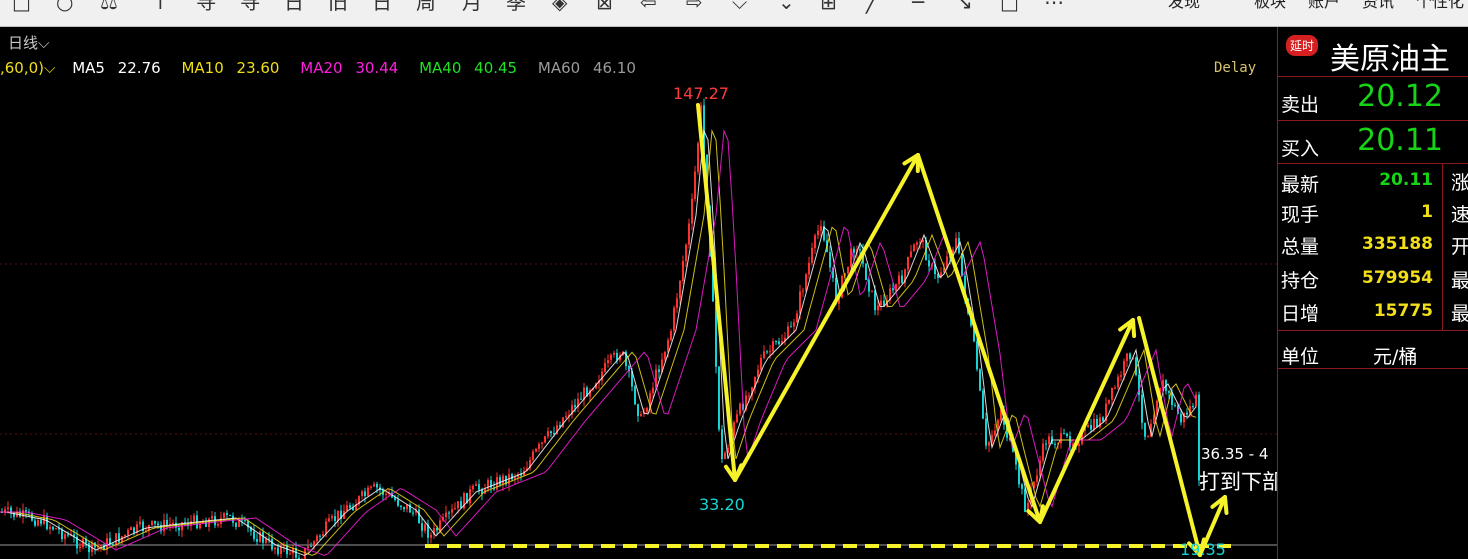  I want to click on collapse-icon: ⌵, so click(739, 6).